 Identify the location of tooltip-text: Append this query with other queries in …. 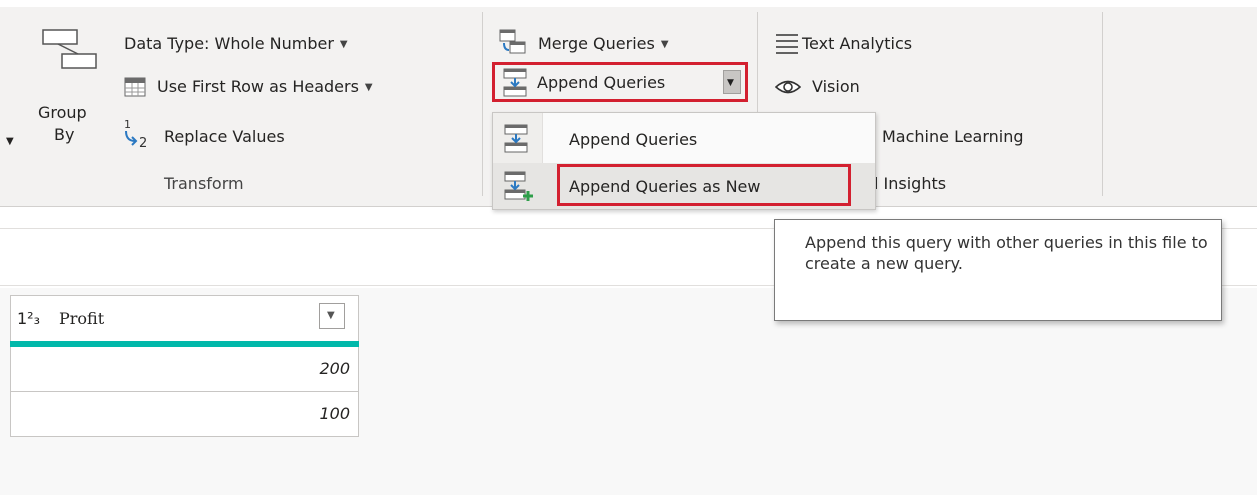
(1006, 253).